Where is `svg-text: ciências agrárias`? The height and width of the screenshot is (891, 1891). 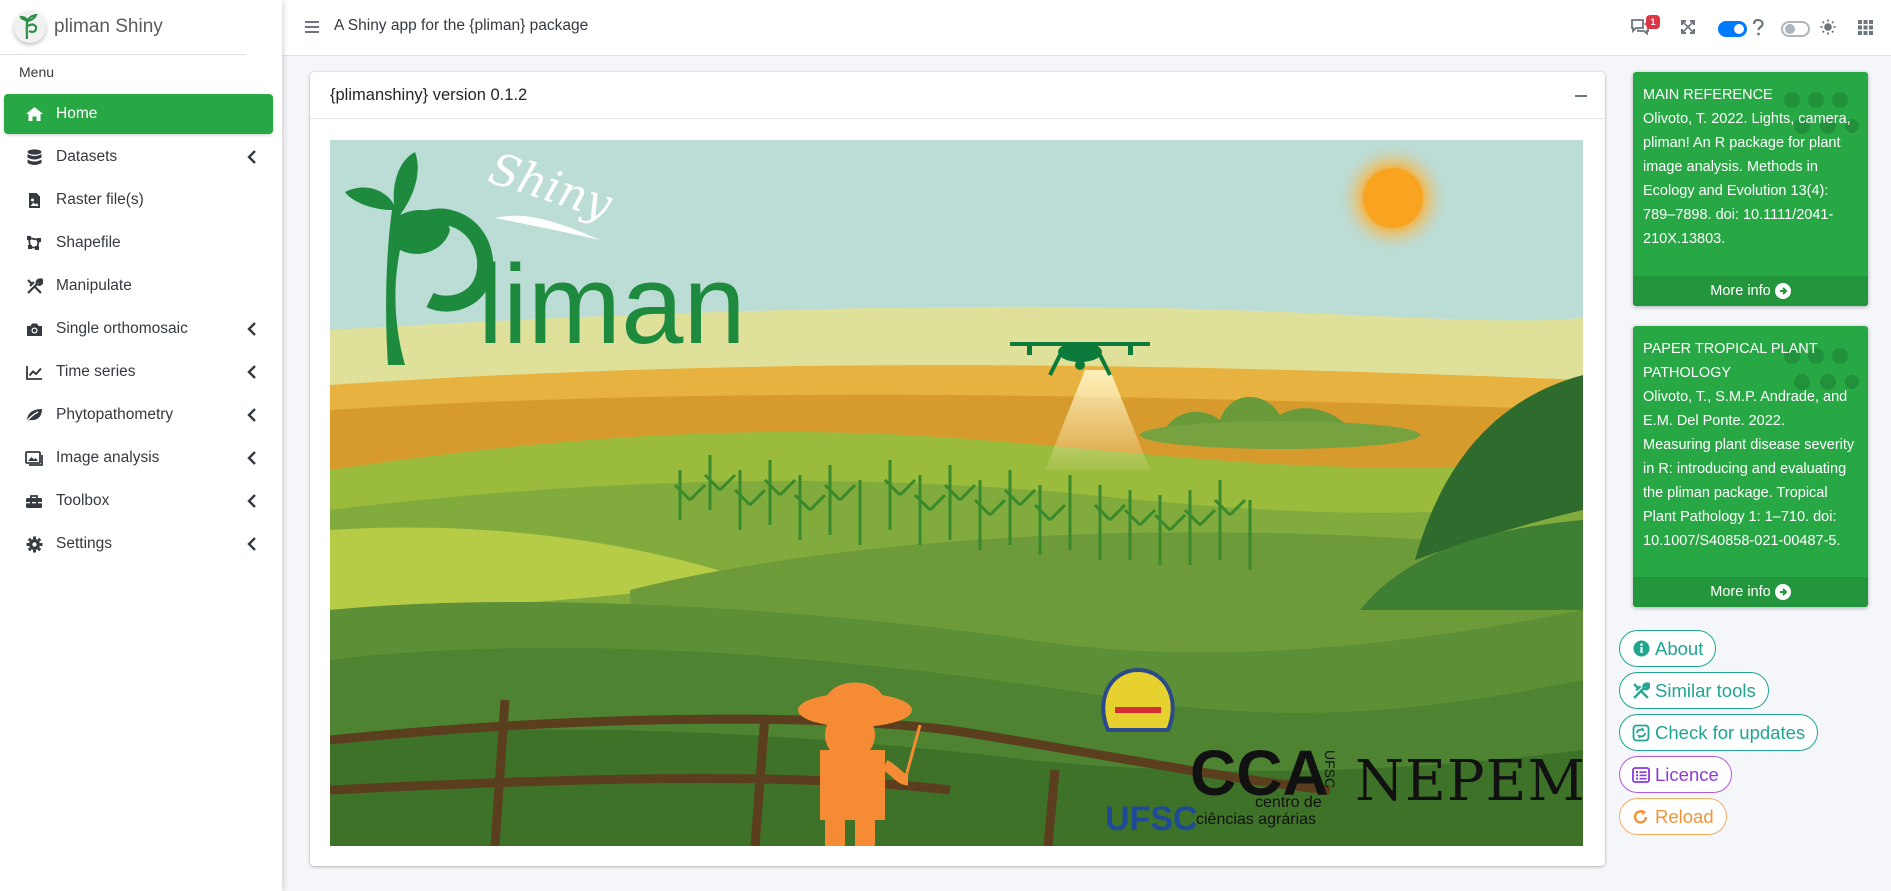 svg-text: ciências agrárias is located at coordinates (1256, 819).